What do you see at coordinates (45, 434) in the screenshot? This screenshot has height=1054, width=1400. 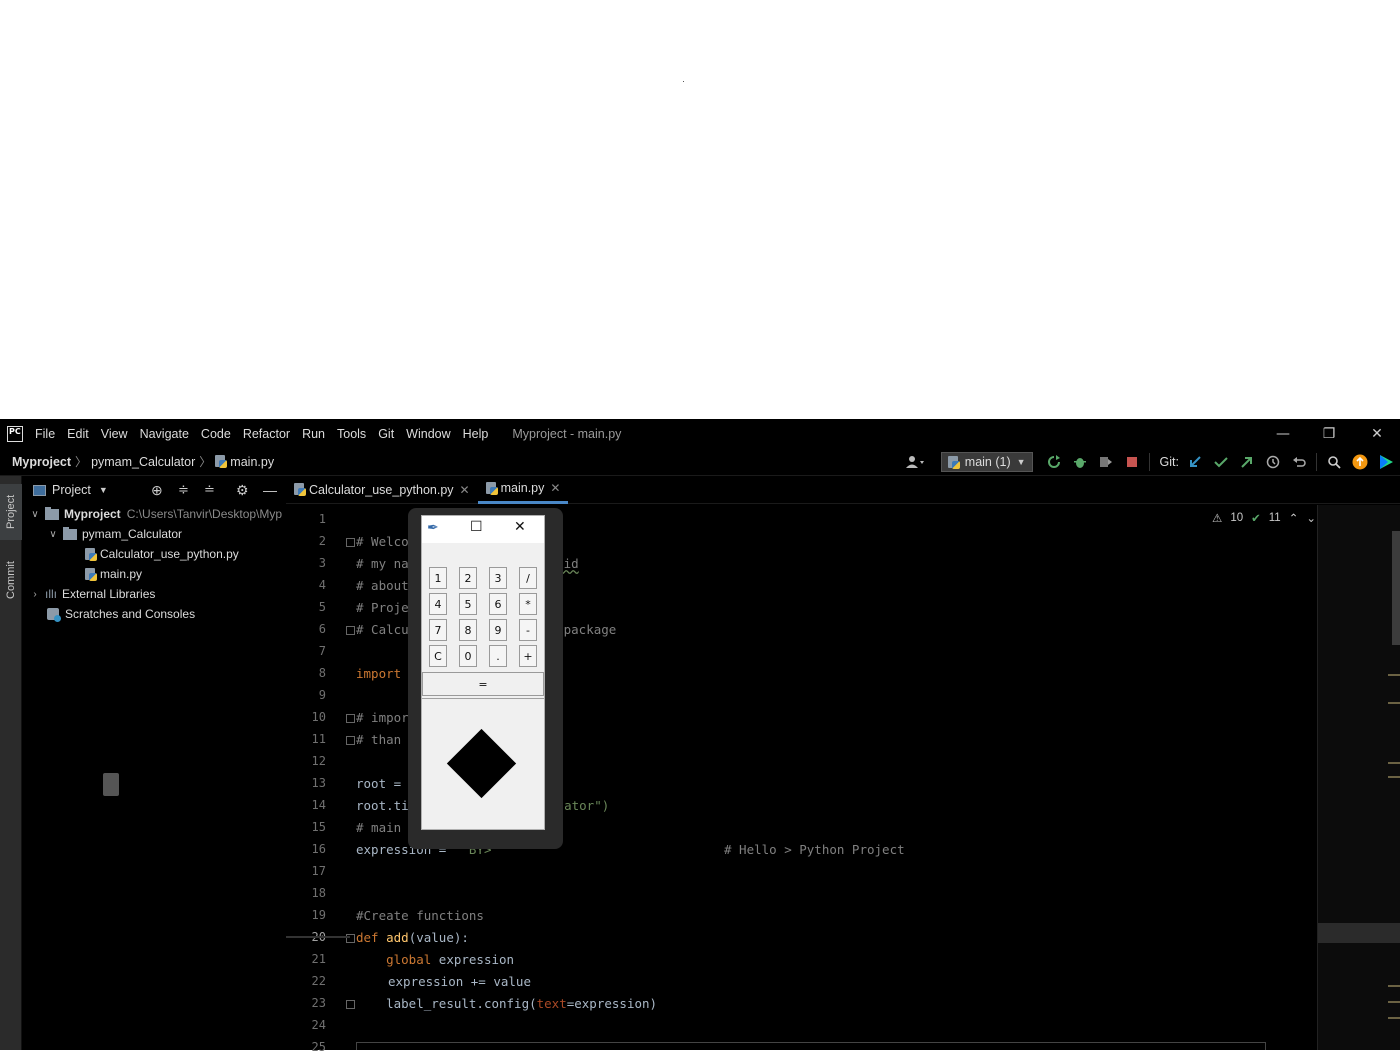 I see `menu-file: File` at bounding box center [45, 434].